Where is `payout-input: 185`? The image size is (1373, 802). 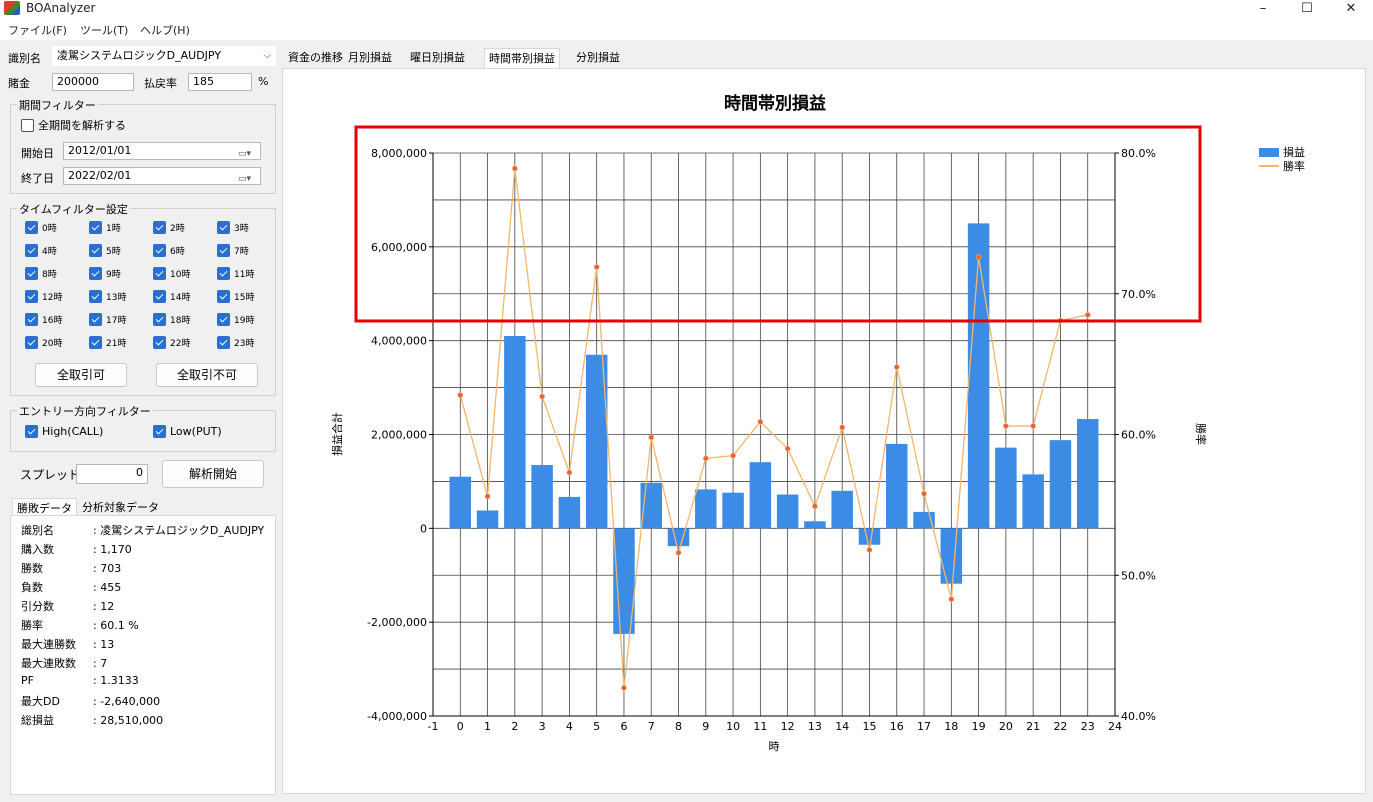
payout-input: 185 is located at coordinates (220, 82).